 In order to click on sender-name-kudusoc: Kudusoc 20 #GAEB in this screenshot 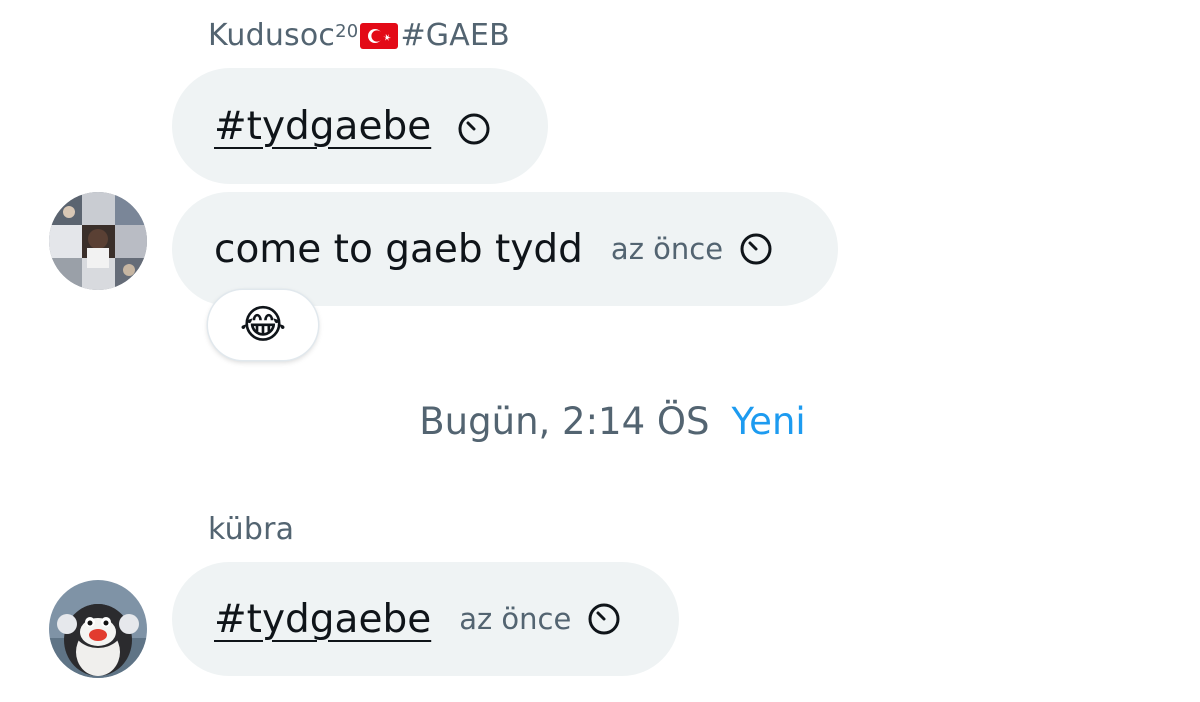, I will do `click(359, 35)`.